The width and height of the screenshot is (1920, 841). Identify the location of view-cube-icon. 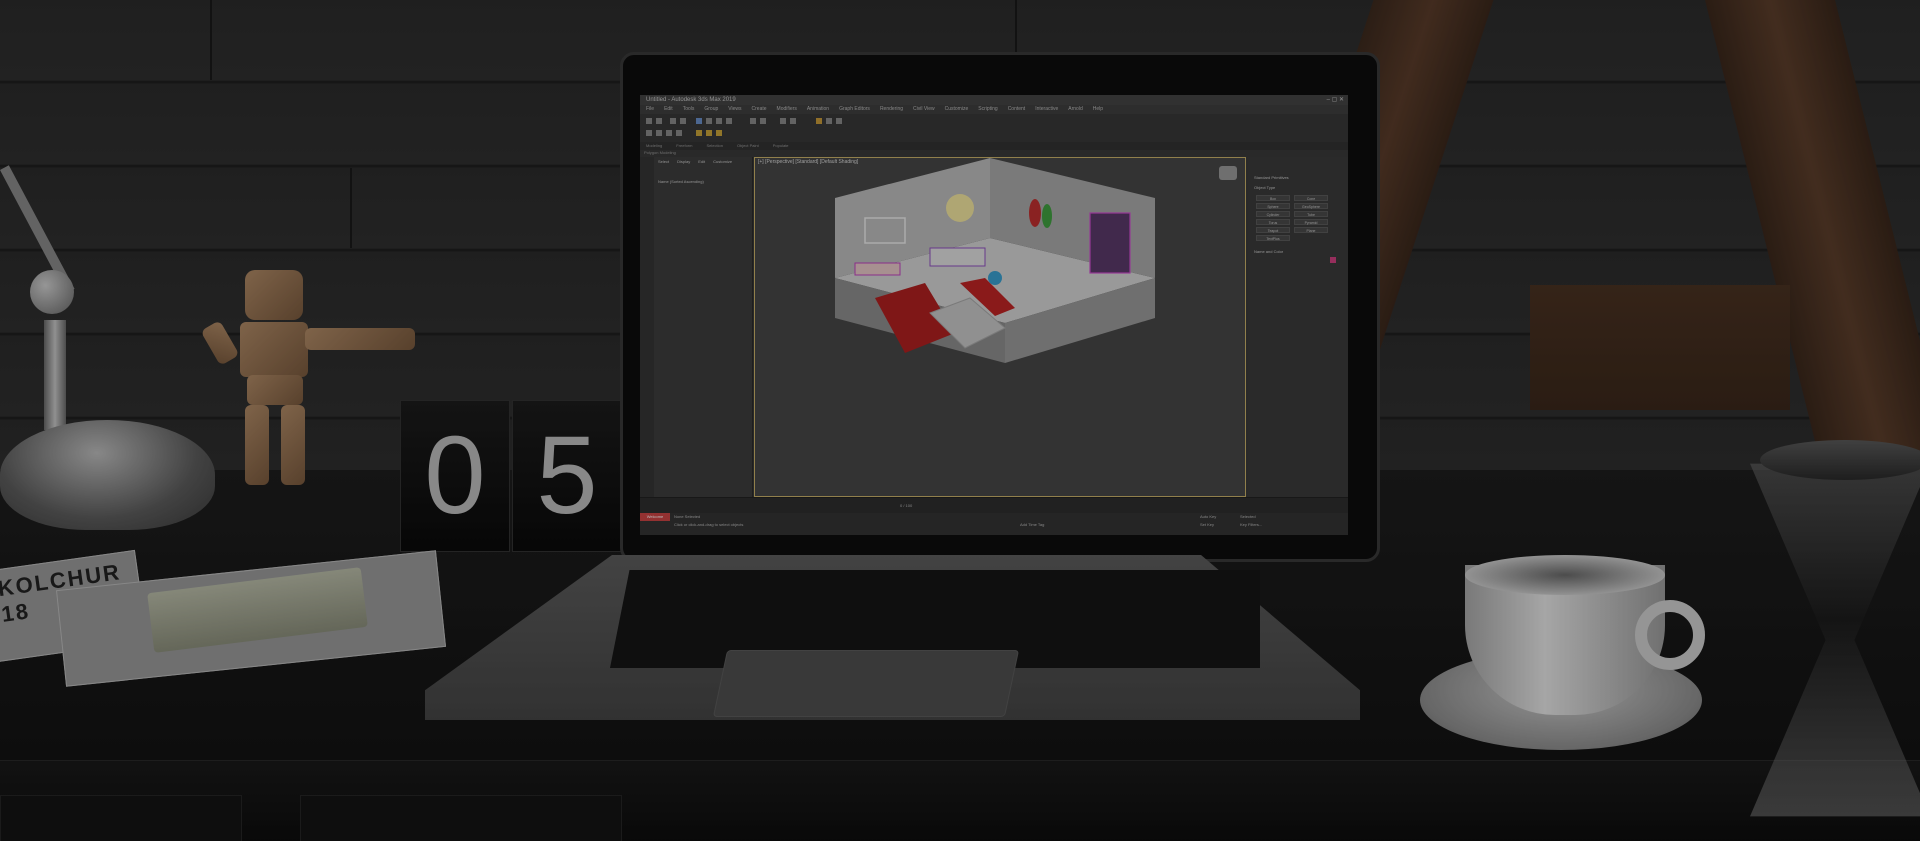
(1228, 173).